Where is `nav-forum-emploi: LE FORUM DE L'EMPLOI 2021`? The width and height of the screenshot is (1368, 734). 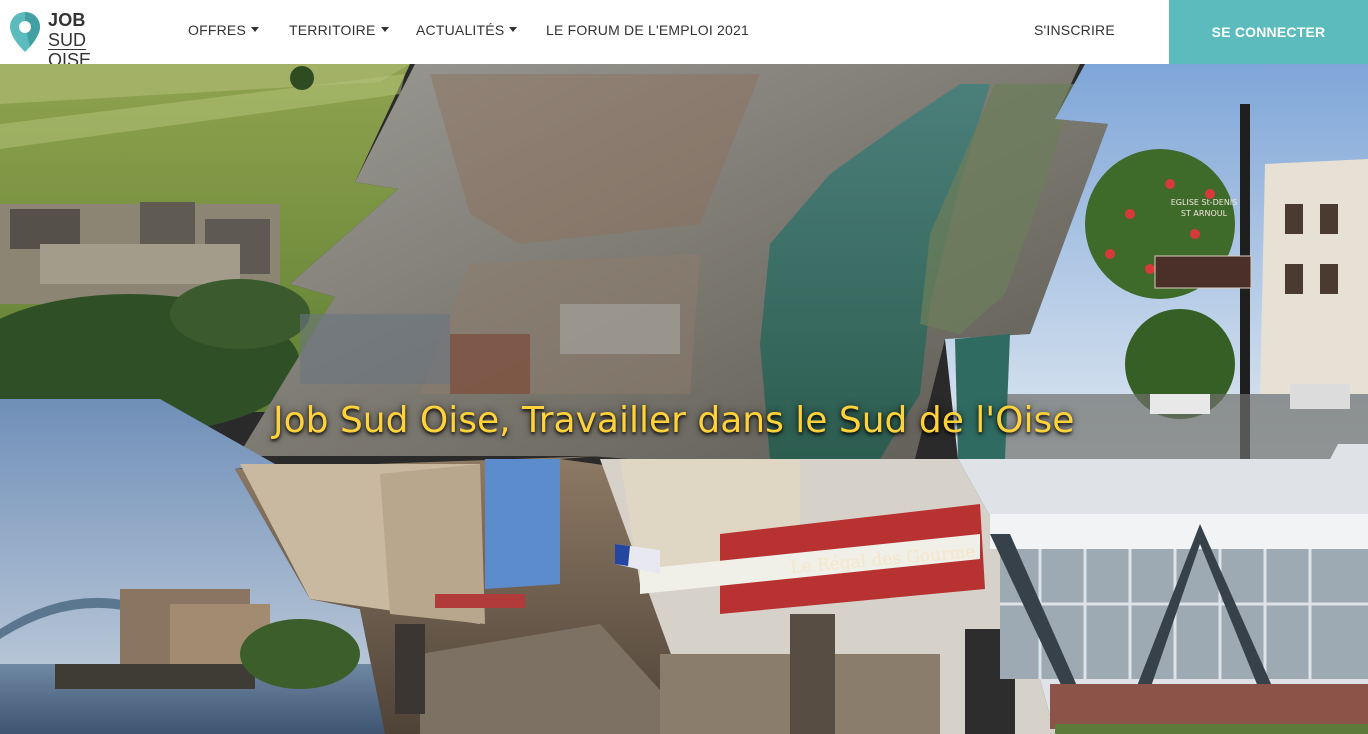
nav-forum-emploi: LE FORUM DE L'EMPLOI 2021 is located at coordinates (647, 30).